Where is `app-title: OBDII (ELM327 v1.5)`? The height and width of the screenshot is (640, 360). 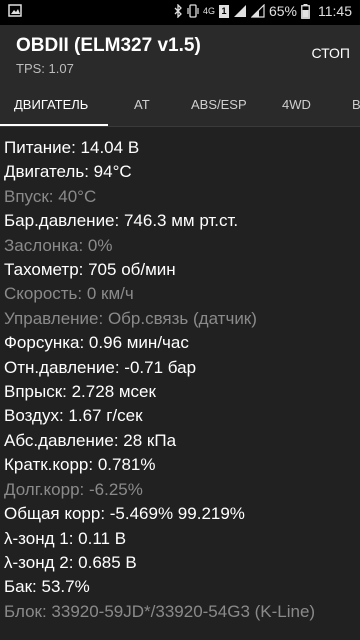 app-title: OBDII (ELM327 v1.5) is located at coordinates (108, 45).